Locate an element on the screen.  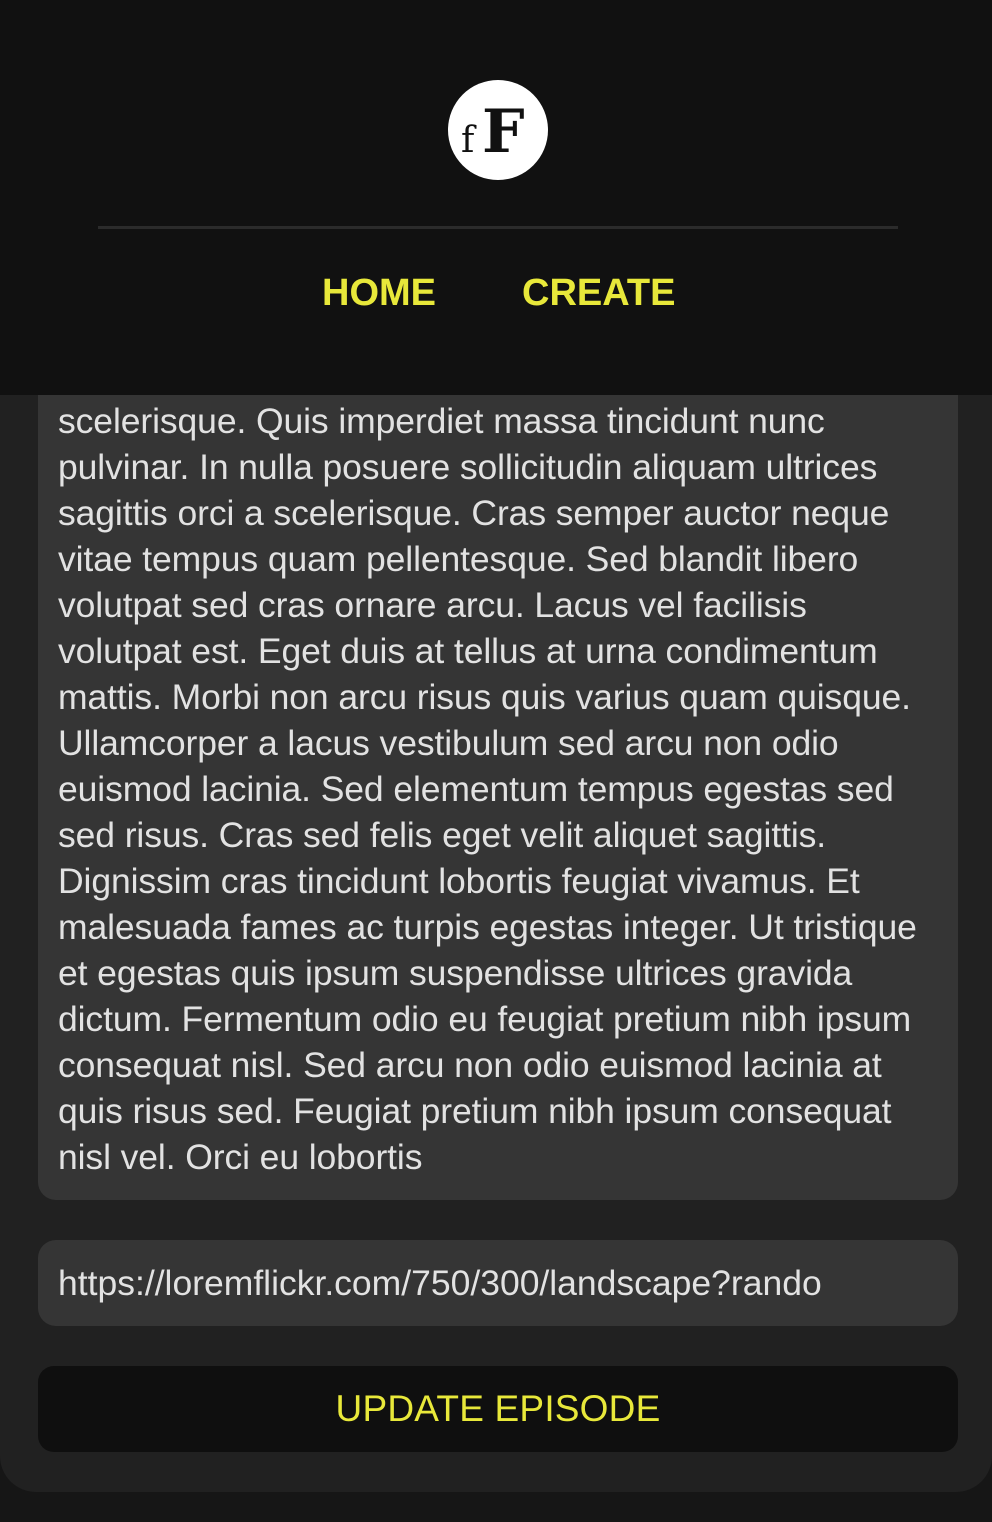
nav-home-link: HOME is located at coordinates (379, 293).